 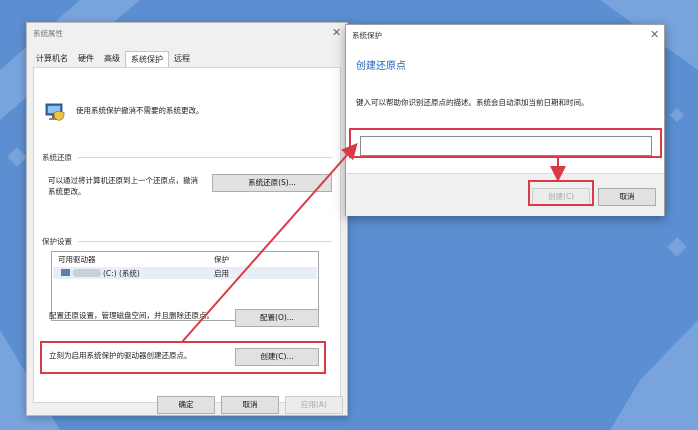 I want to click on tab-advanced: 高级, so click(x=112, y=58).